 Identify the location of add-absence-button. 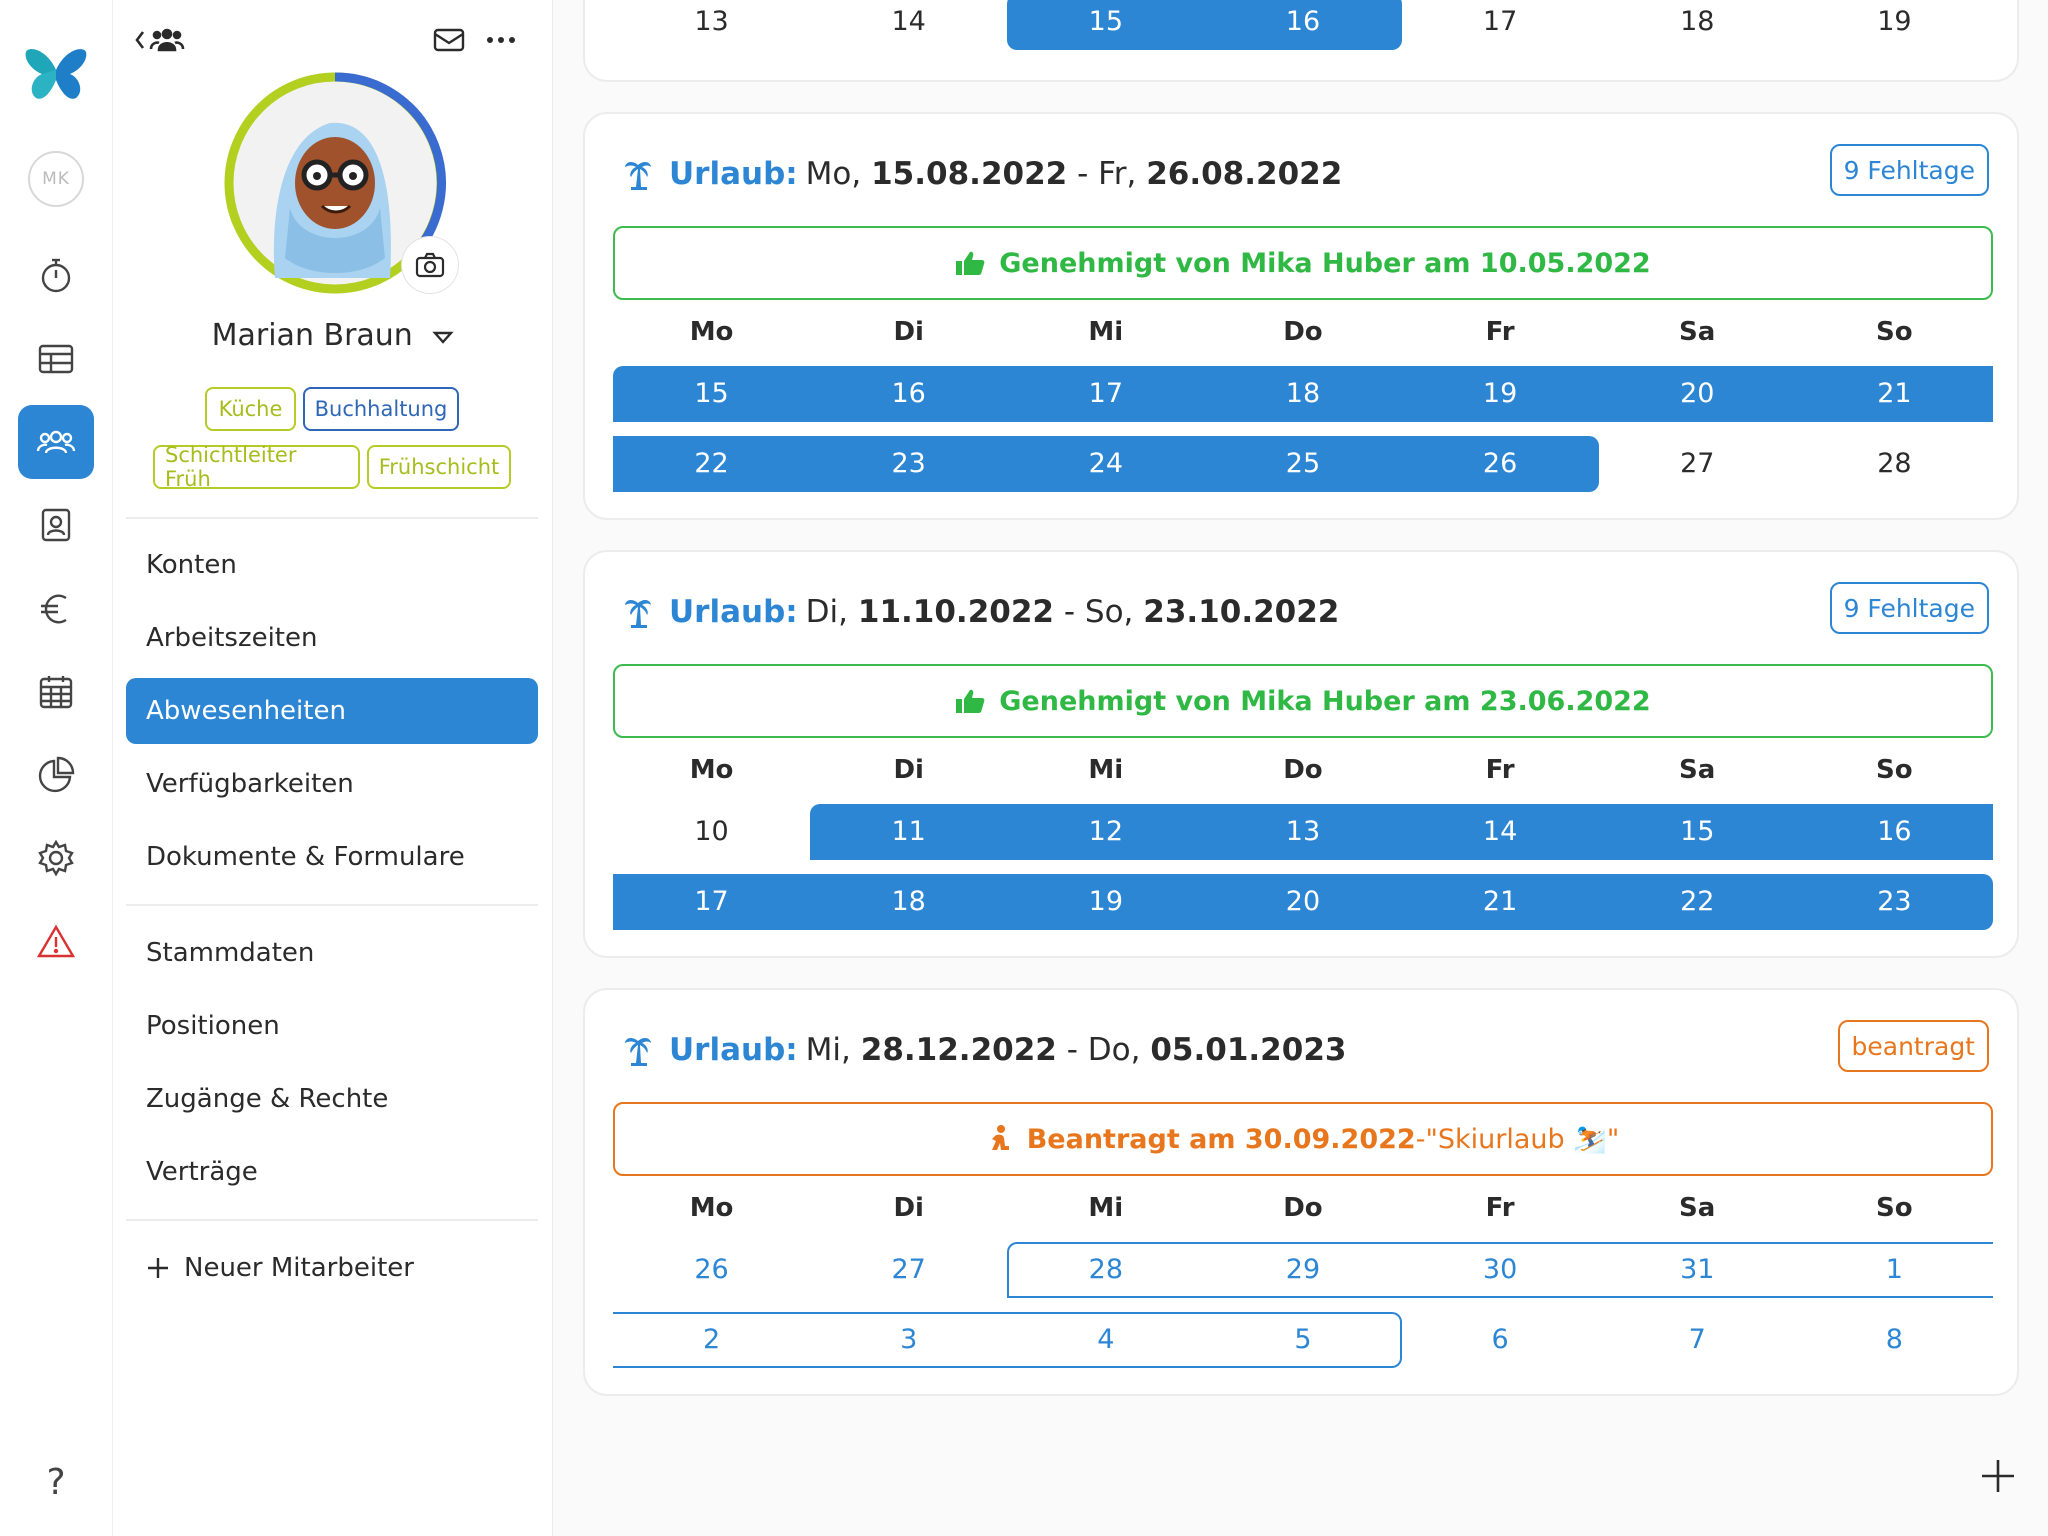
(1998, 1476).